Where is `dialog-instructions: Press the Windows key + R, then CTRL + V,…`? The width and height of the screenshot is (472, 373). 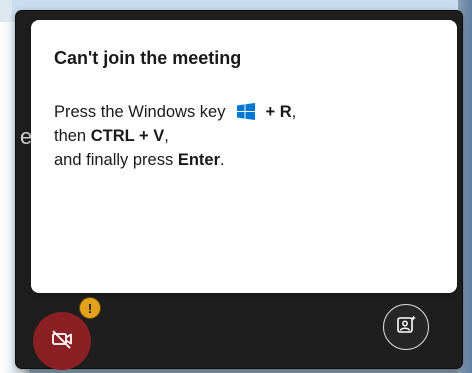
dialog-instructions: Press the Windows key + R, then CTRL + V,… is located at coordinates (175, 136).